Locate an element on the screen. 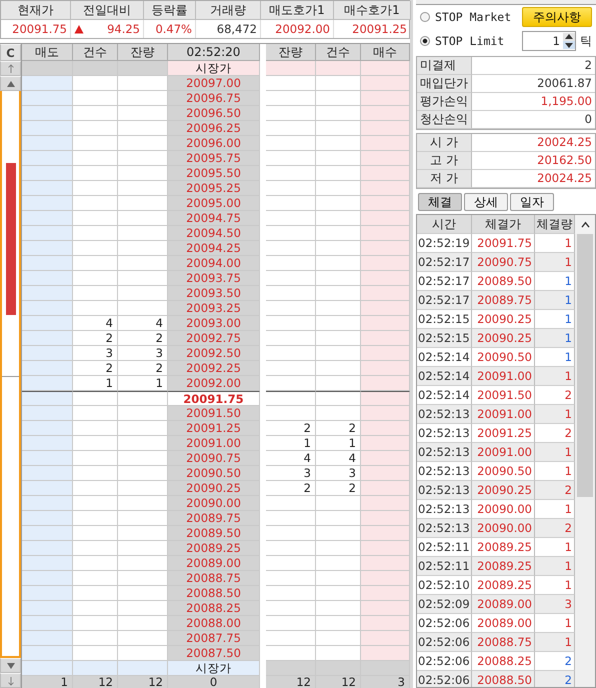 The height and width of the screenshot is (688, 596). chevron-up-icon is located at coordinates (585, 224).